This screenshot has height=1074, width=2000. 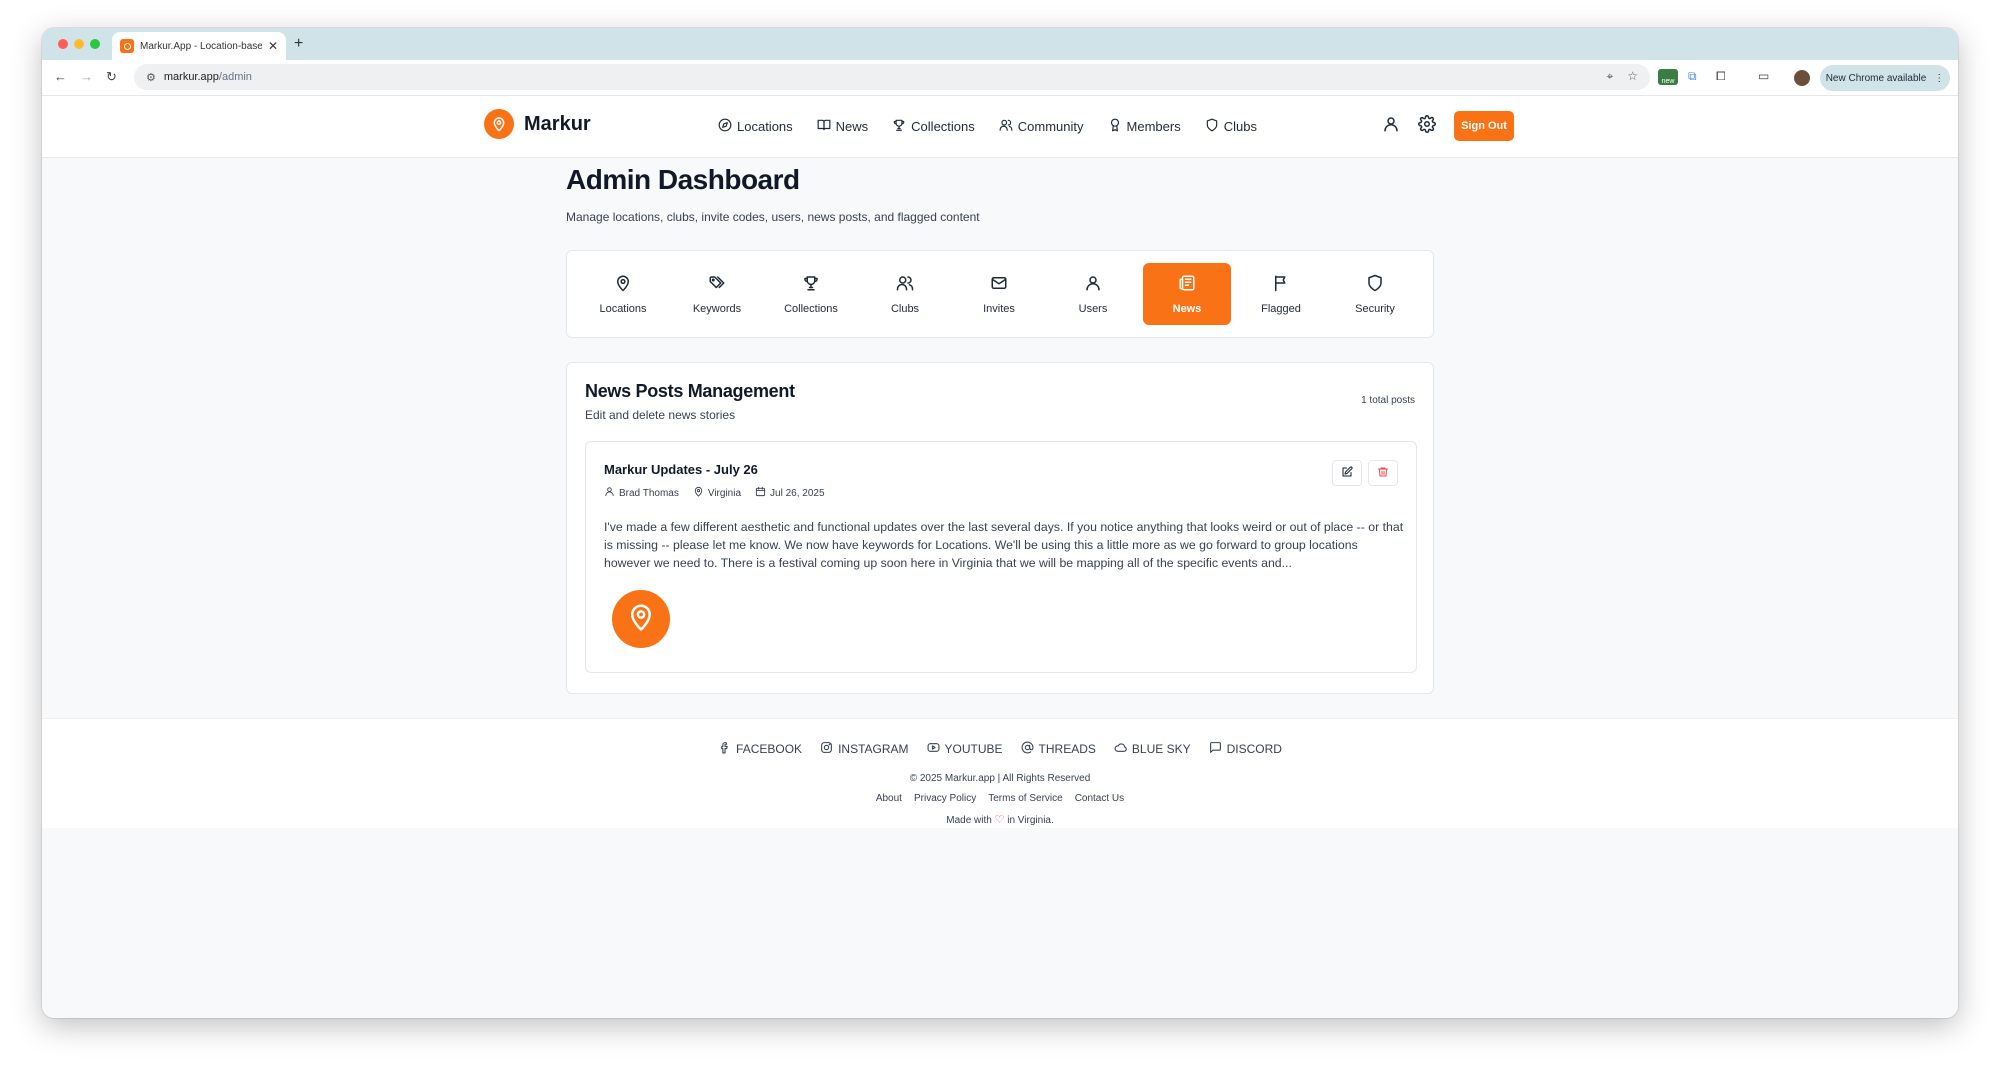 What do you see at coordinates (933, 749) in the screenshot?
I see `youtube-icon` at bounding box center [933, 749].